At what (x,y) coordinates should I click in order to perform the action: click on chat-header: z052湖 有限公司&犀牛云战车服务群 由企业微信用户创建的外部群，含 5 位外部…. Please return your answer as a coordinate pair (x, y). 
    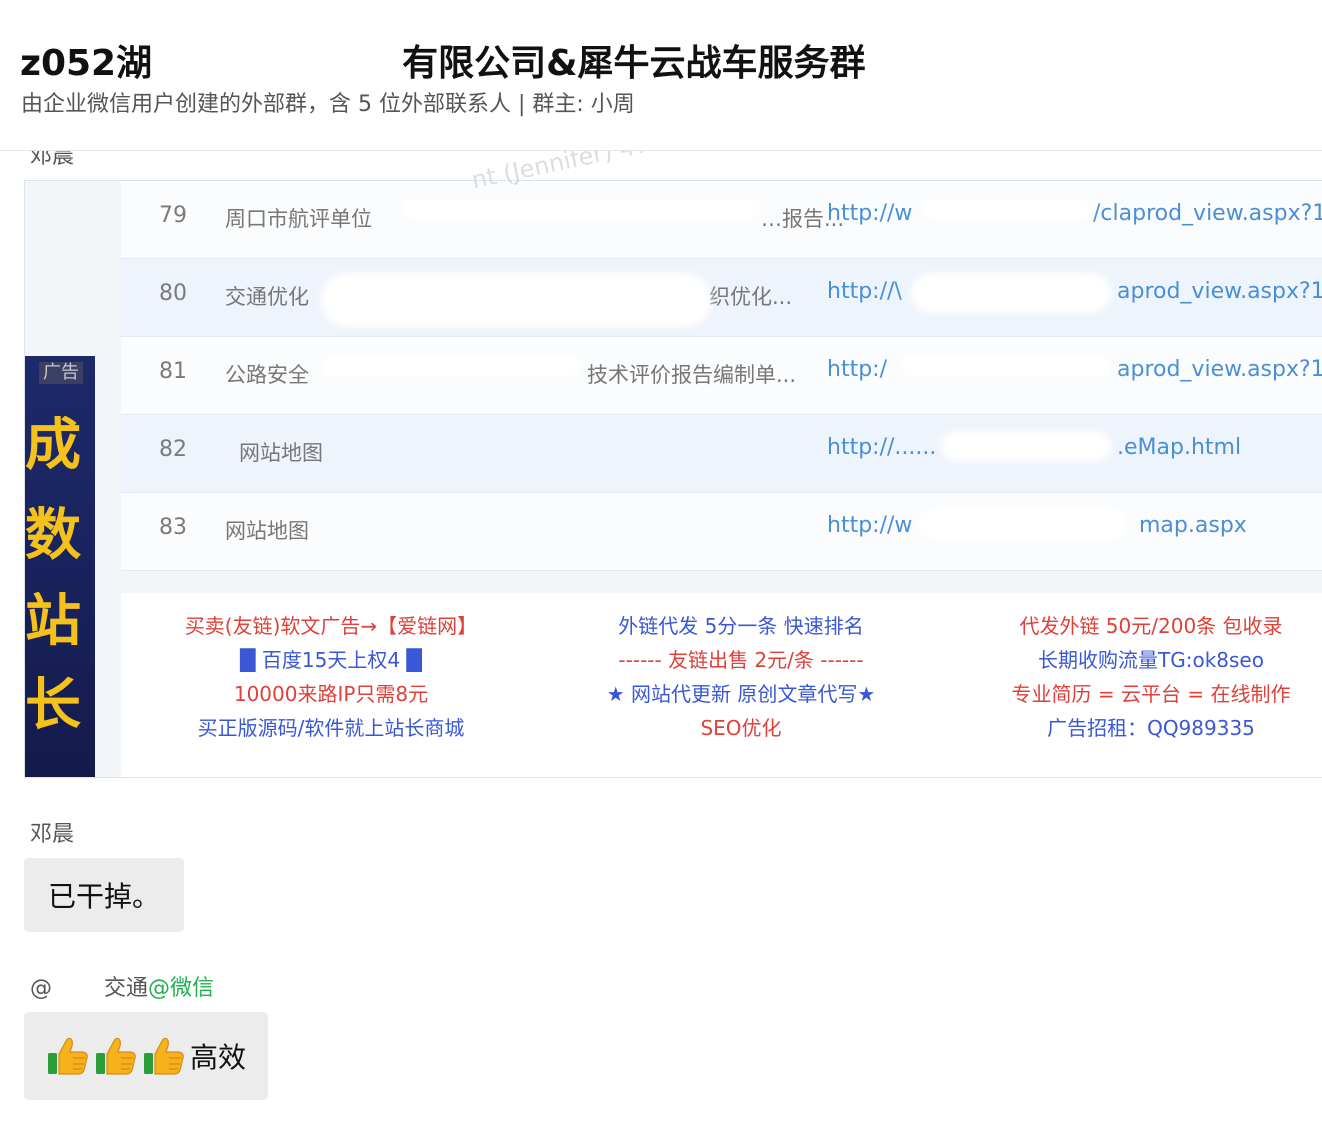
    Looking at the image, I should click on (661, 75).